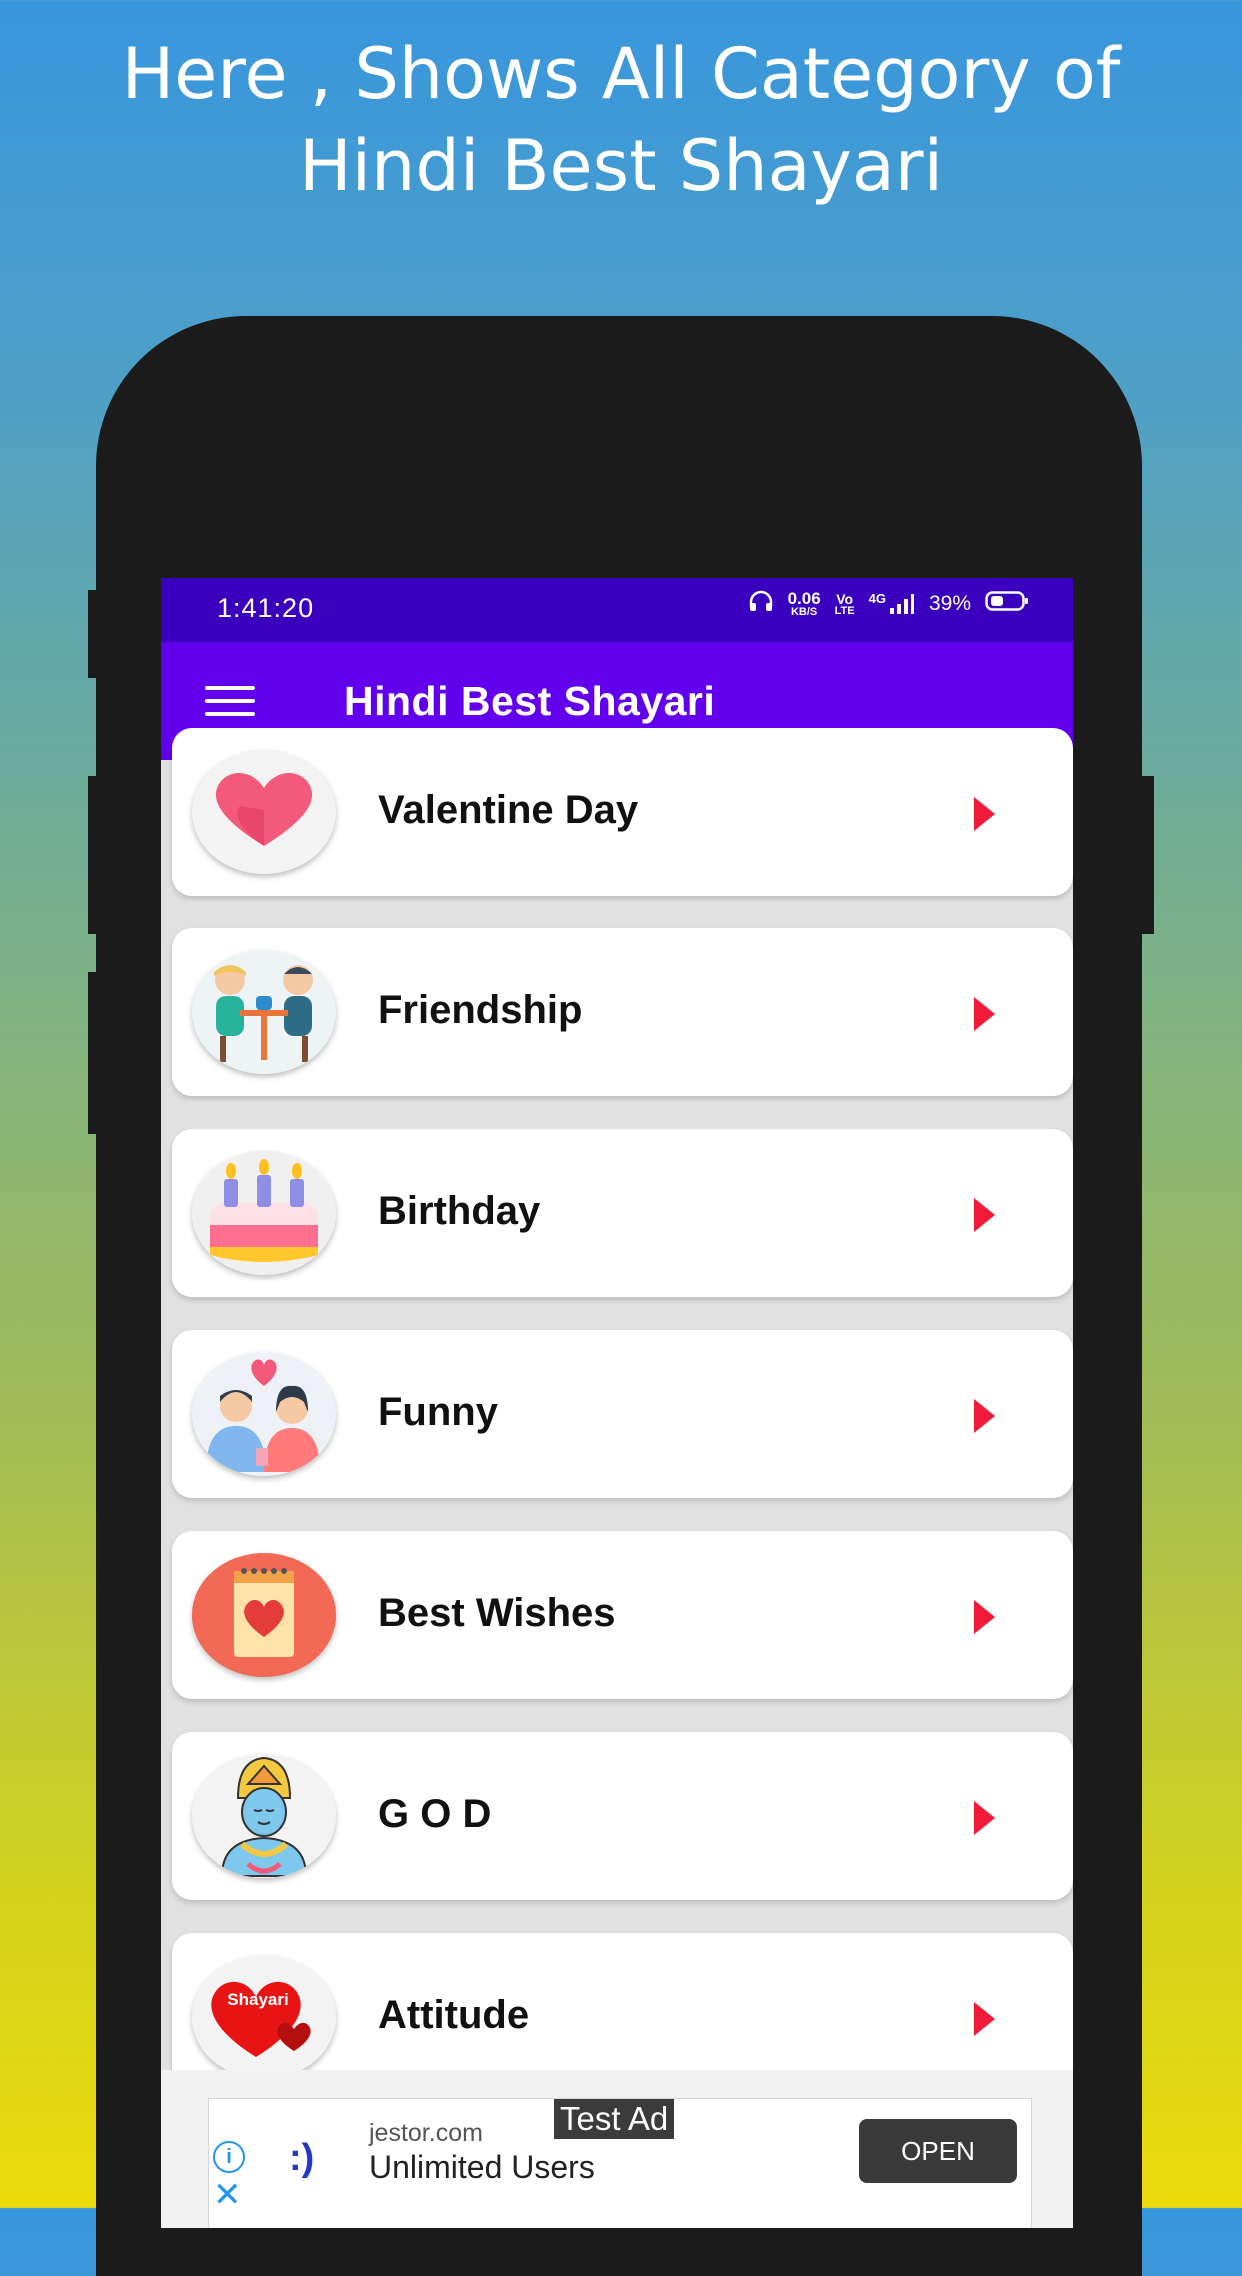  What do you see at coordinates (621, 166) in the screenshot?
I see `promo-headline-line-2: Hindi Best Shayari` at bounding box center [621, 166].